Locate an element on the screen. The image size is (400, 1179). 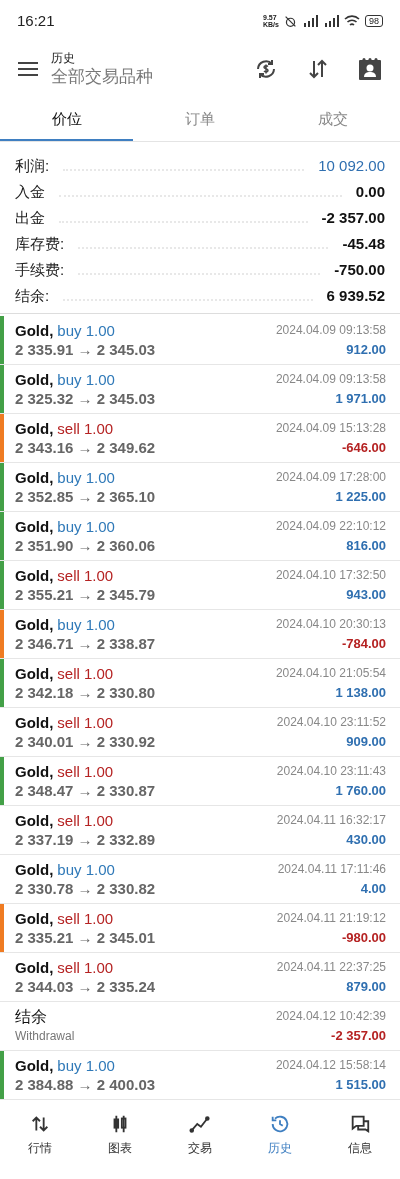
tab: 成交 is located at coordinates (333, 120).